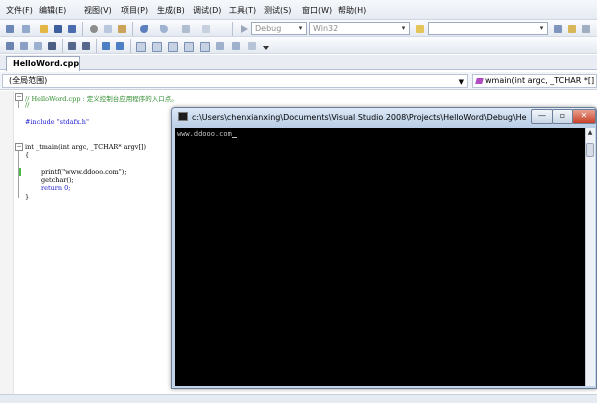  Describe the element at coordinates (26, 29) in the screenshot. I see `add-item-icon` at that location.